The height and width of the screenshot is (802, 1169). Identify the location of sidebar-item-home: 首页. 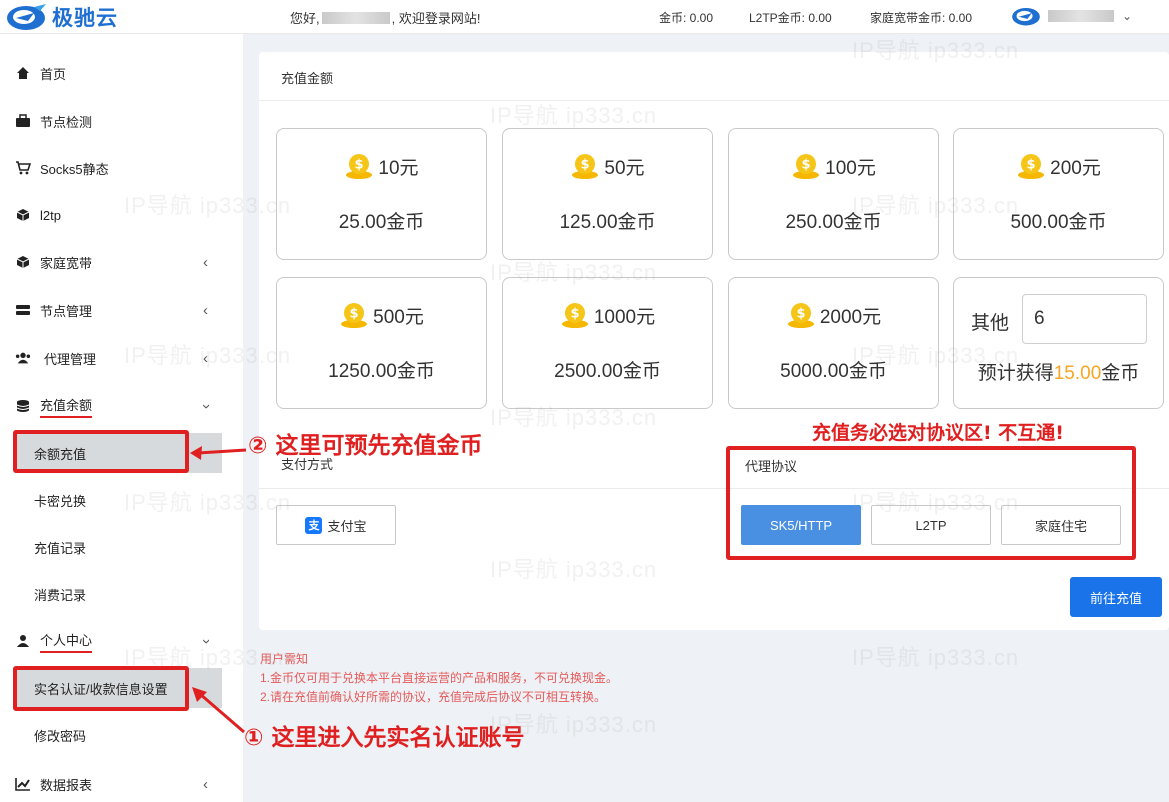
(121, 73).